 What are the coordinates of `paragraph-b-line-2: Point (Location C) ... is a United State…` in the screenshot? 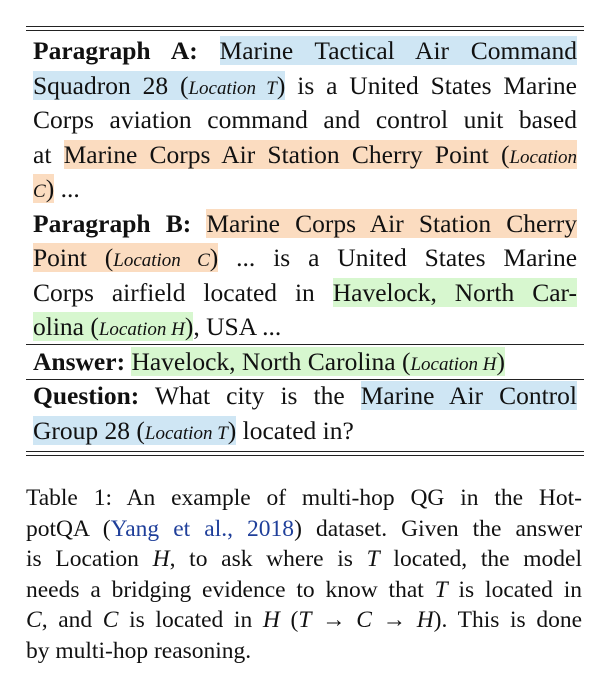 It's located at (305, 257).